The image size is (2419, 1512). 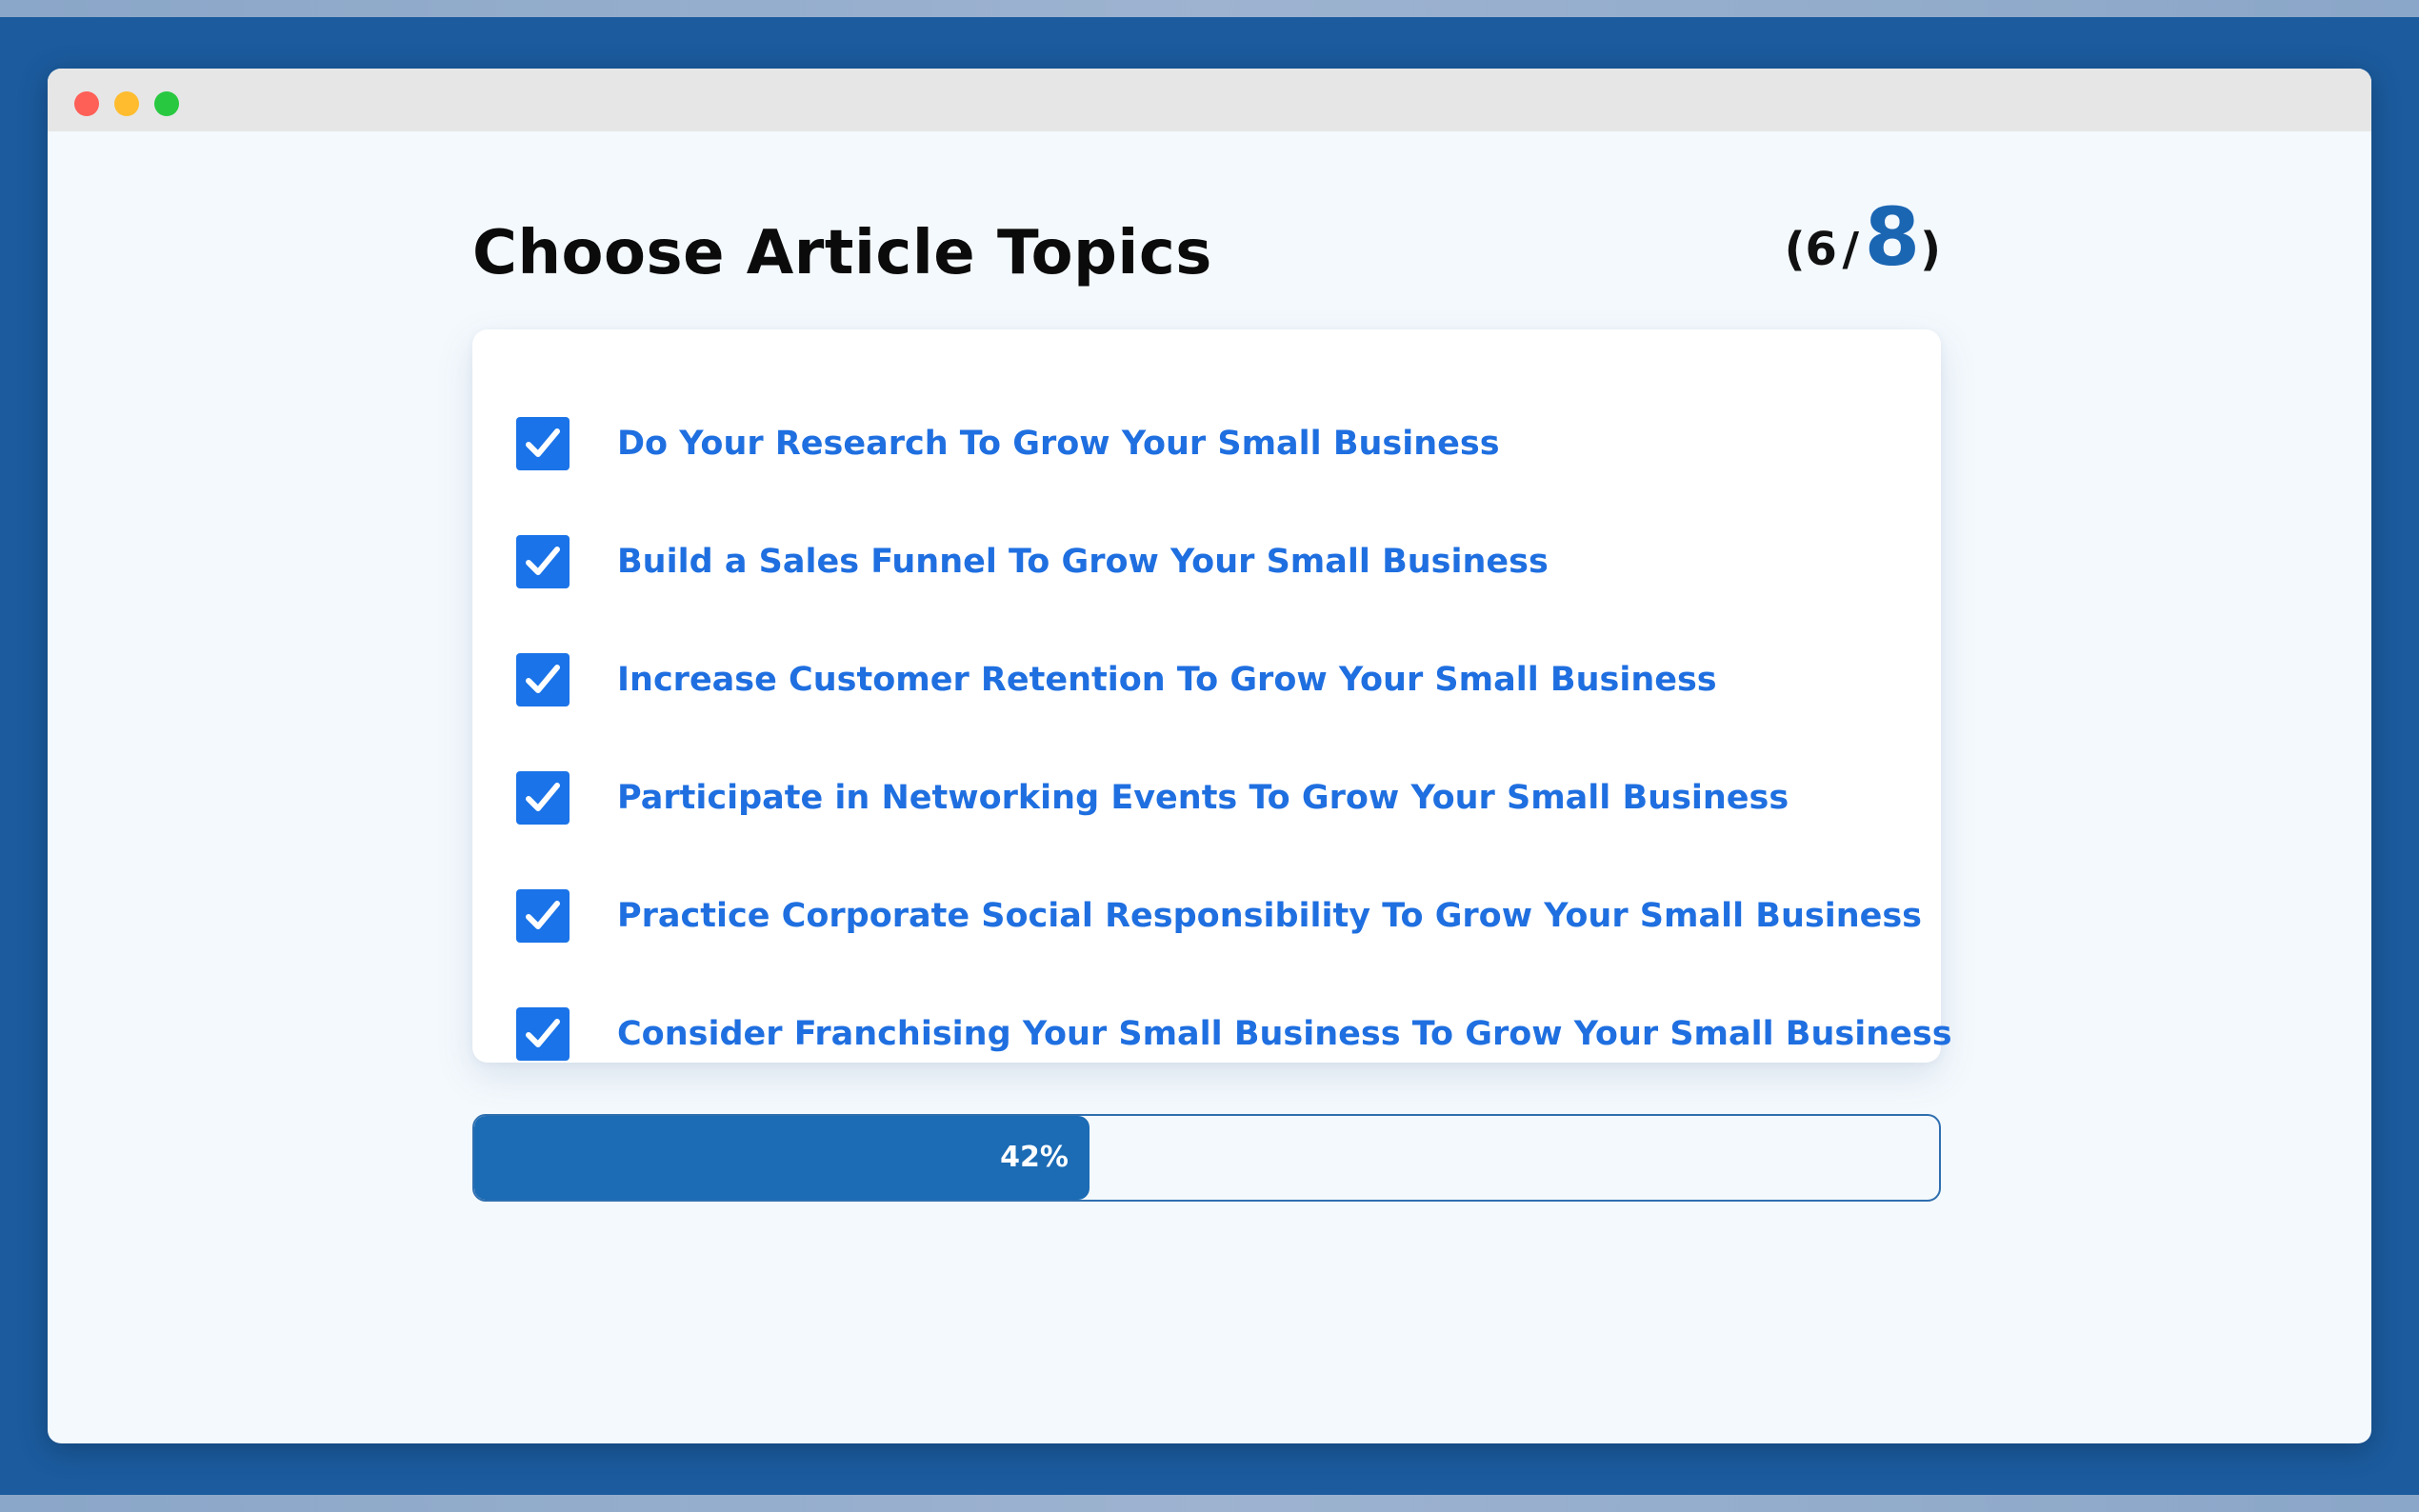 What do you see at coordinates (1892, 237) in the screenshot?
I see `counter-total: 8` at bounding box center [1892, 237].